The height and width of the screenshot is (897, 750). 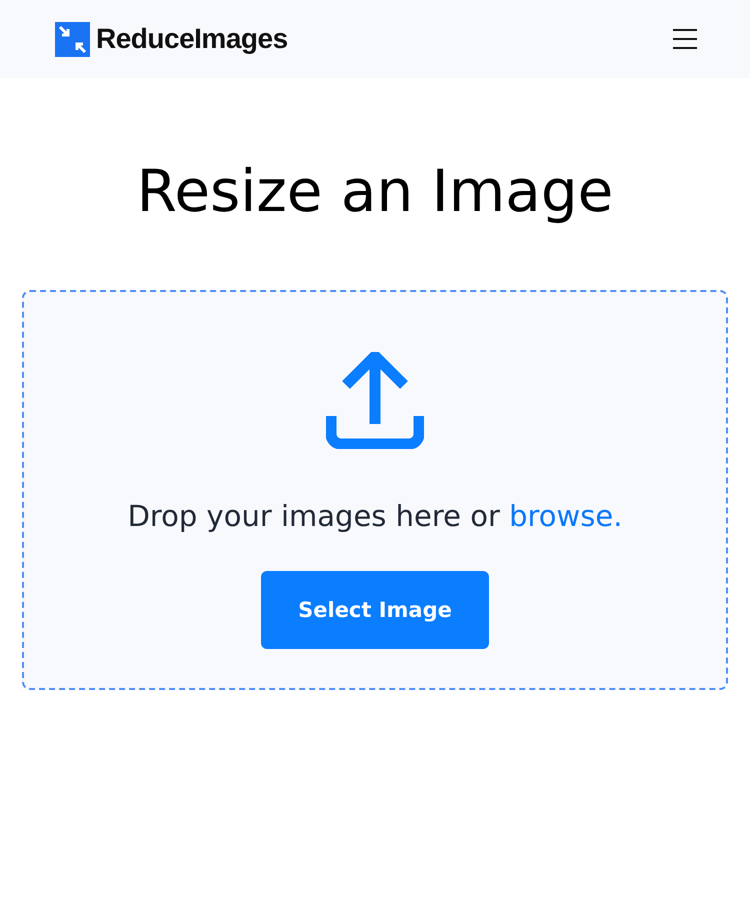 What do you see at coordinates (72, 39) in the screenshot?
I see `logo-icon` at bounding box center [72, 39].